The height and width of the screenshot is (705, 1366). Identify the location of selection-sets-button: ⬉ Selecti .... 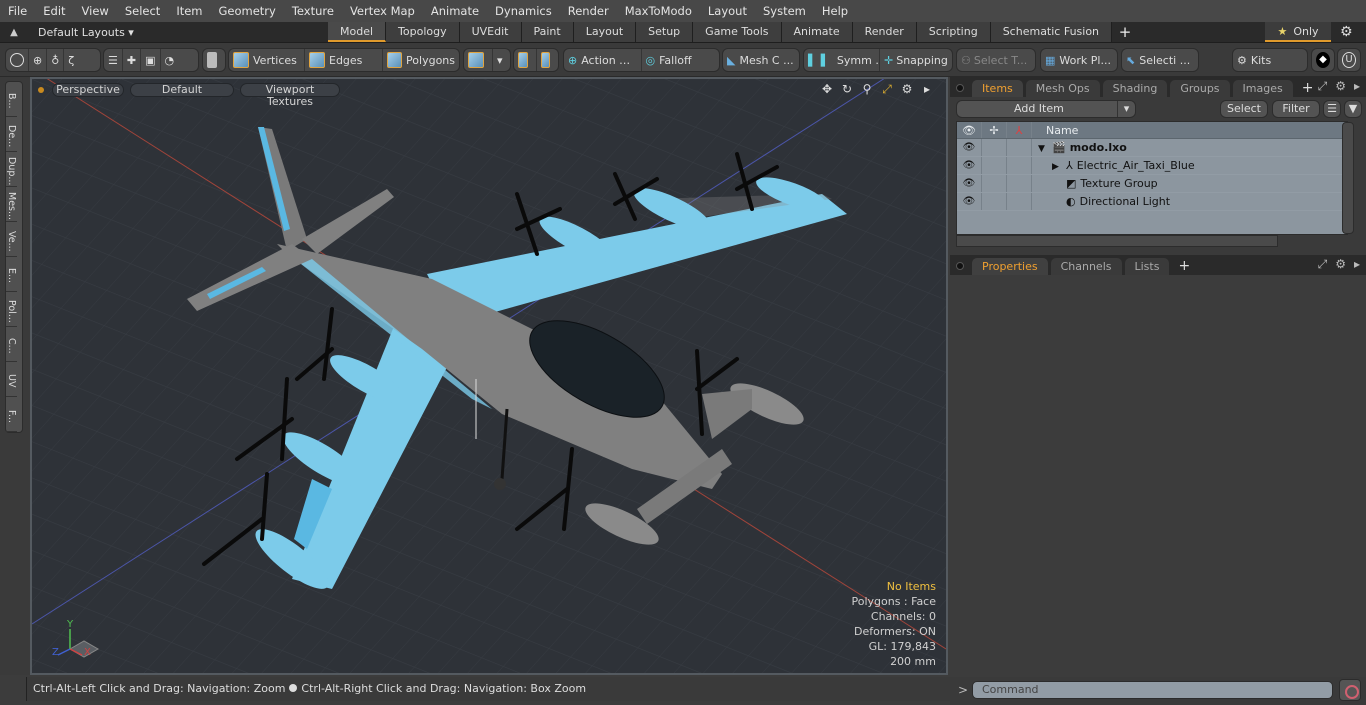
(1158, 60).